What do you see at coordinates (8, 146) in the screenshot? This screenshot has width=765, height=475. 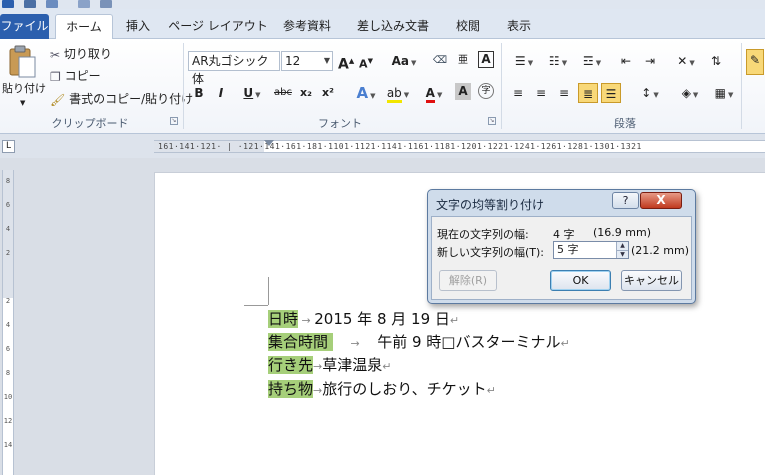 I see `tab-selector: L` at bounding box center [8, 146].